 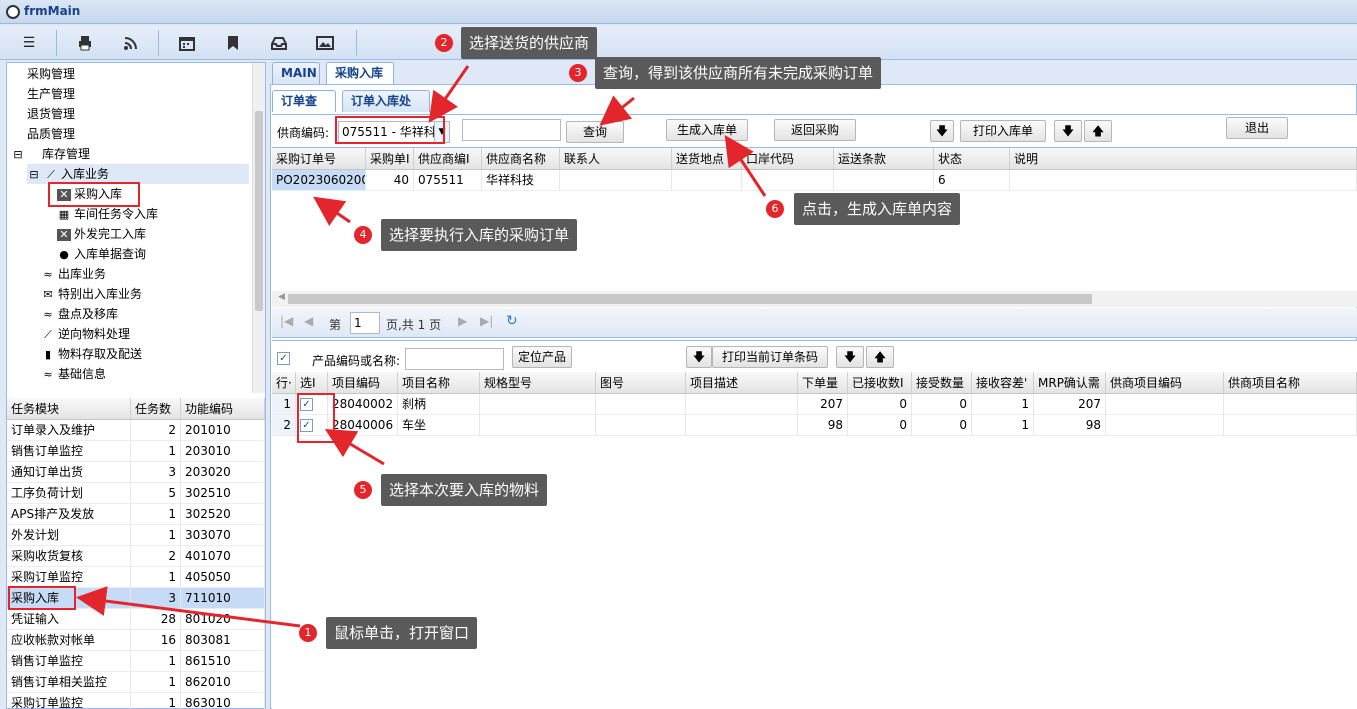 What do you see at coordinates (529, 43) in the screenshot?
I see `callout-step-2: 选择送货的供应商` at bounding box center [529, 43].